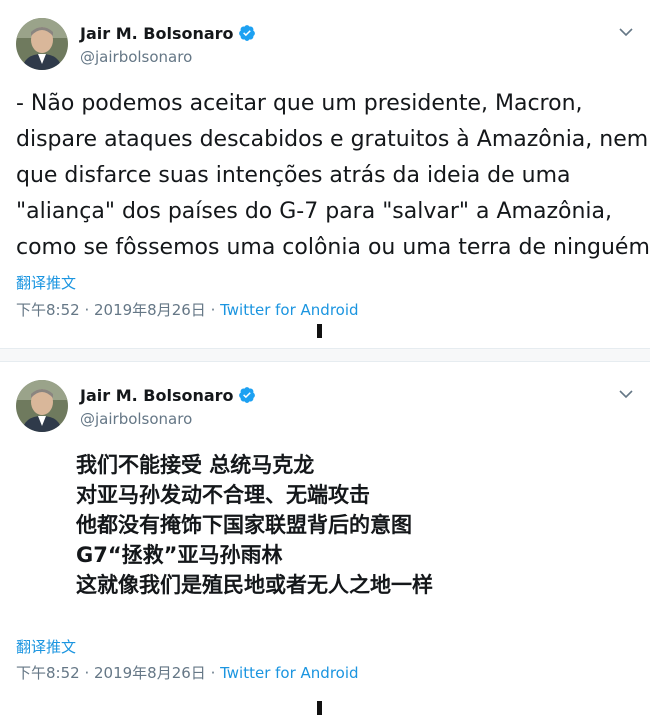 Image resolution: width=650 pixels, height=715 pixels. Describe the element at coordinates (325, 355) in the screenshot. I see `tweet-divider` at that location.